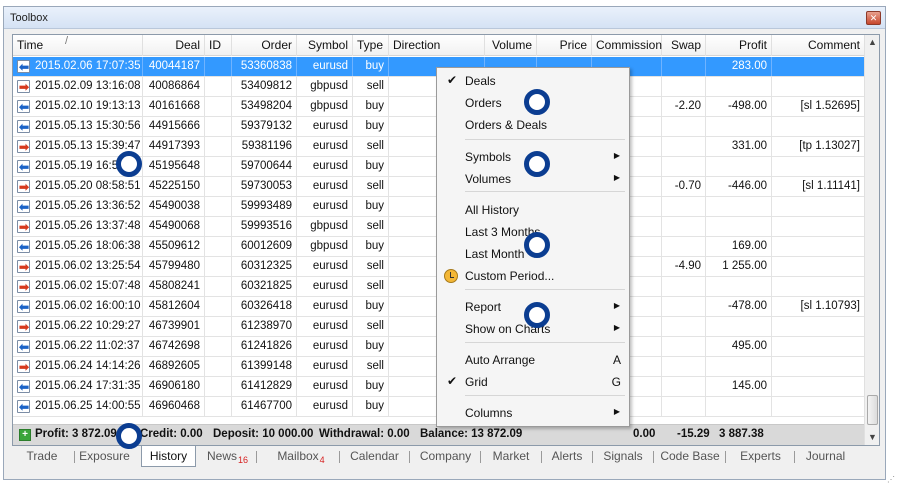 The height and width of the screenshot is (486, 897). What do you see at coordinates (533, 360) in the screenshot?
I see `menu-item-auto-arrange: Auto Arrange A` at bounding box center [533, 360].